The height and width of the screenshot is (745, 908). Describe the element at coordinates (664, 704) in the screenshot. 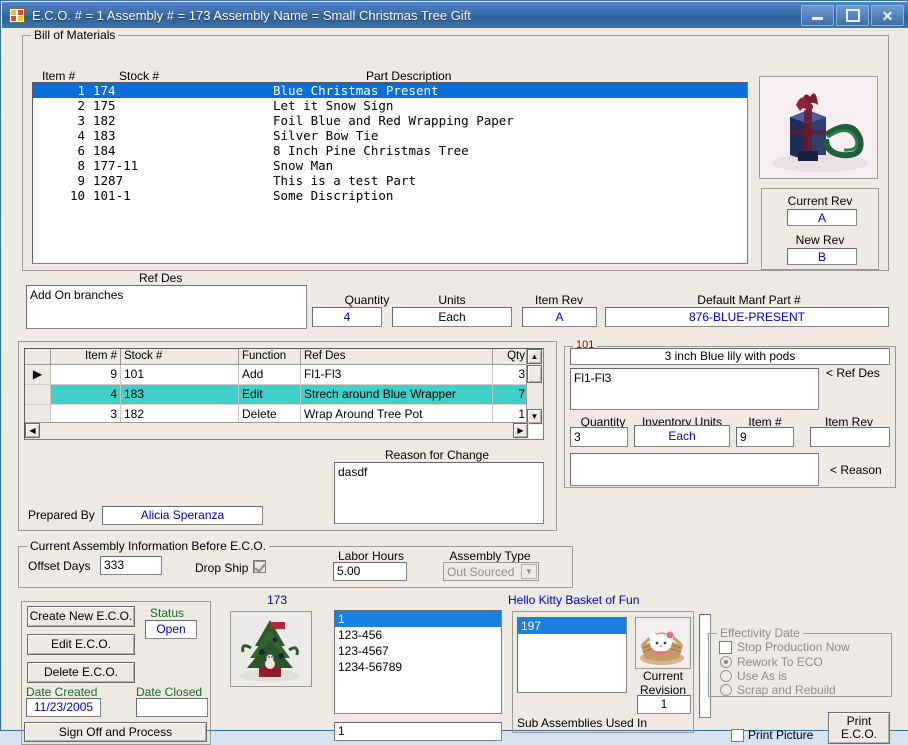

I see `current-revision-value: 1` at that location.